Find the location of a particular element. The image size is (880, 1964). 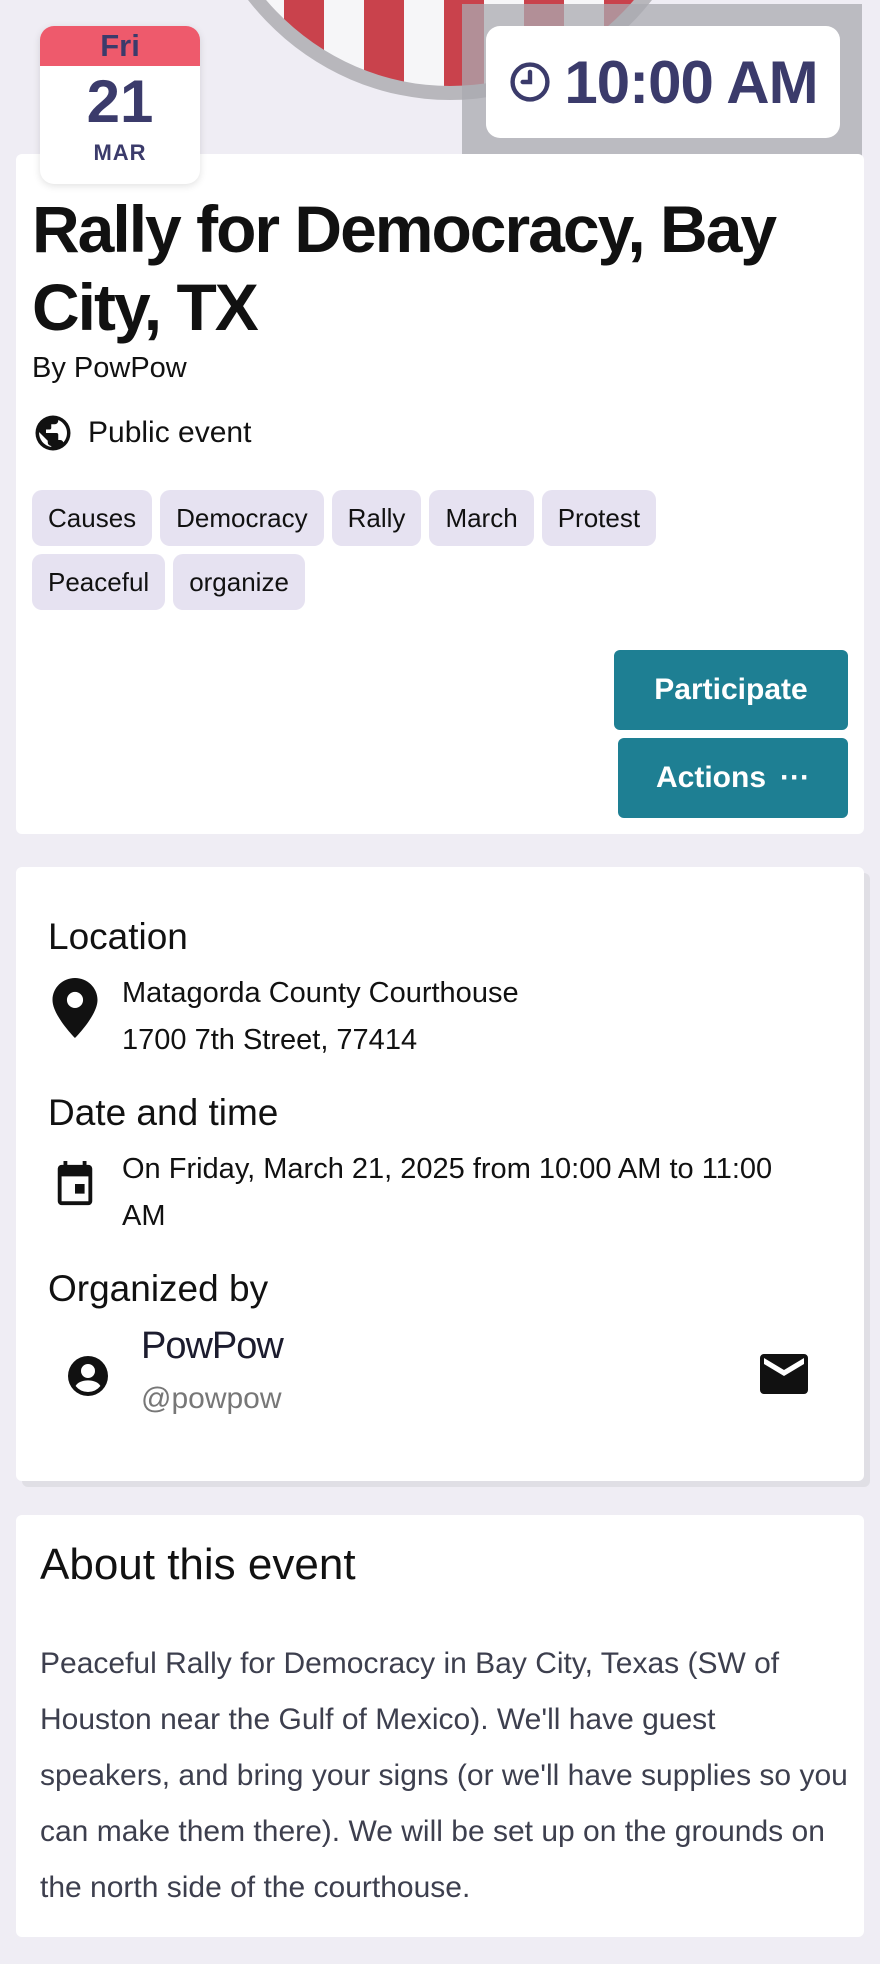

event-time-badge: 10:00 AM is located at coordinates (663, 82).